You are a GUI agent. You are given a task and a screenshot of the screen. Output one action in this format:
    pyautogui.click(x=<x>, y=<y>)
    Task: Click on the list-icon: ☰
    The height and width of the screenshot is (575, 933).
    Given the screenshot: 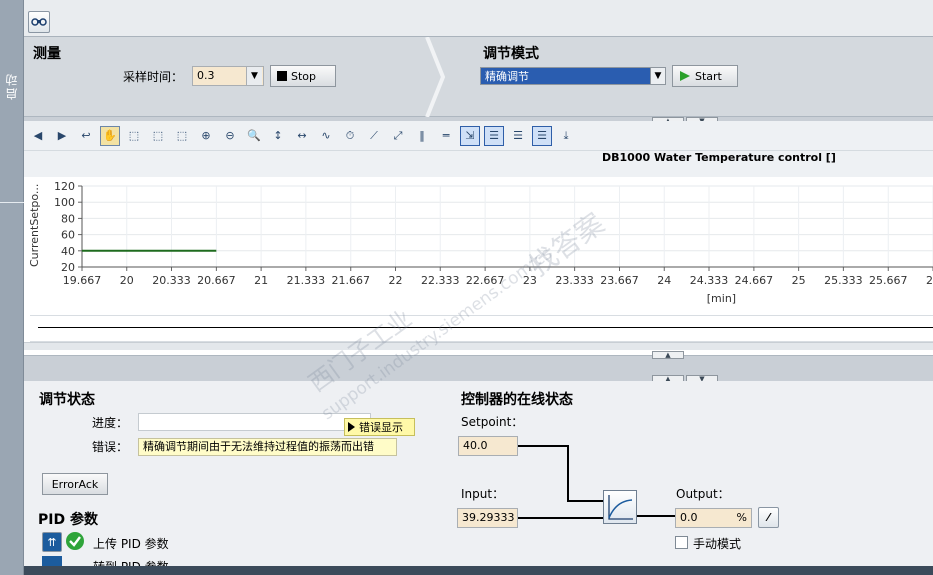 What is the action you would take?
    pyautogui.click(x=494, y=135)
    